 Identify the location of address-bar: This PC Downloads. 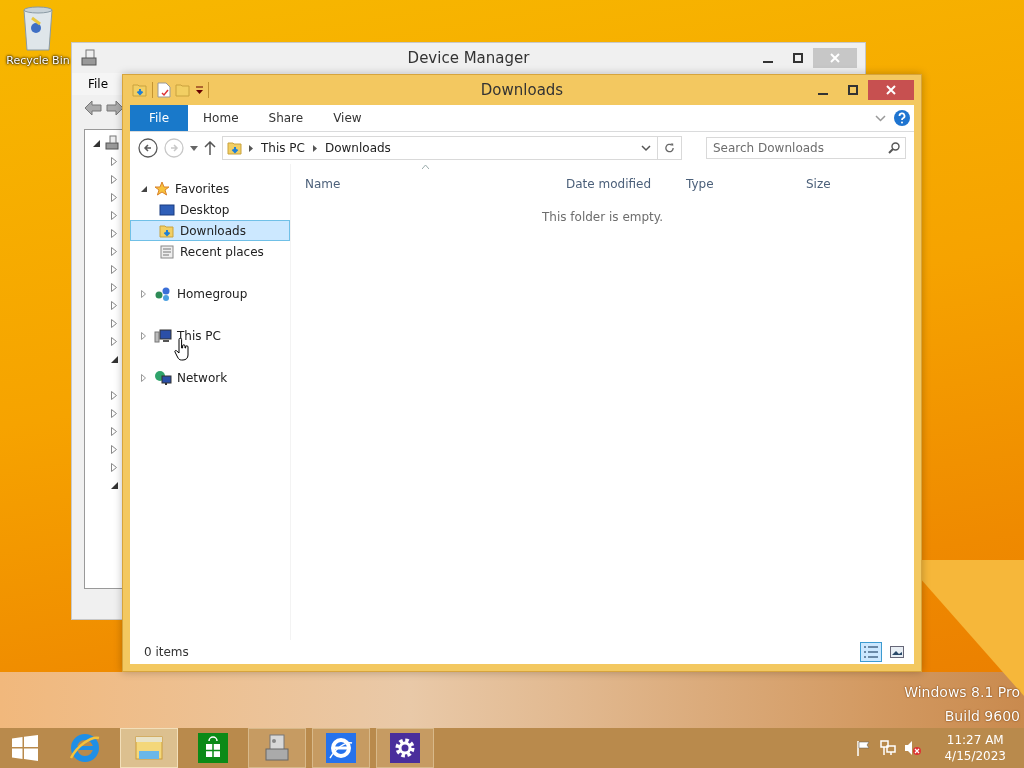
(452, 148).